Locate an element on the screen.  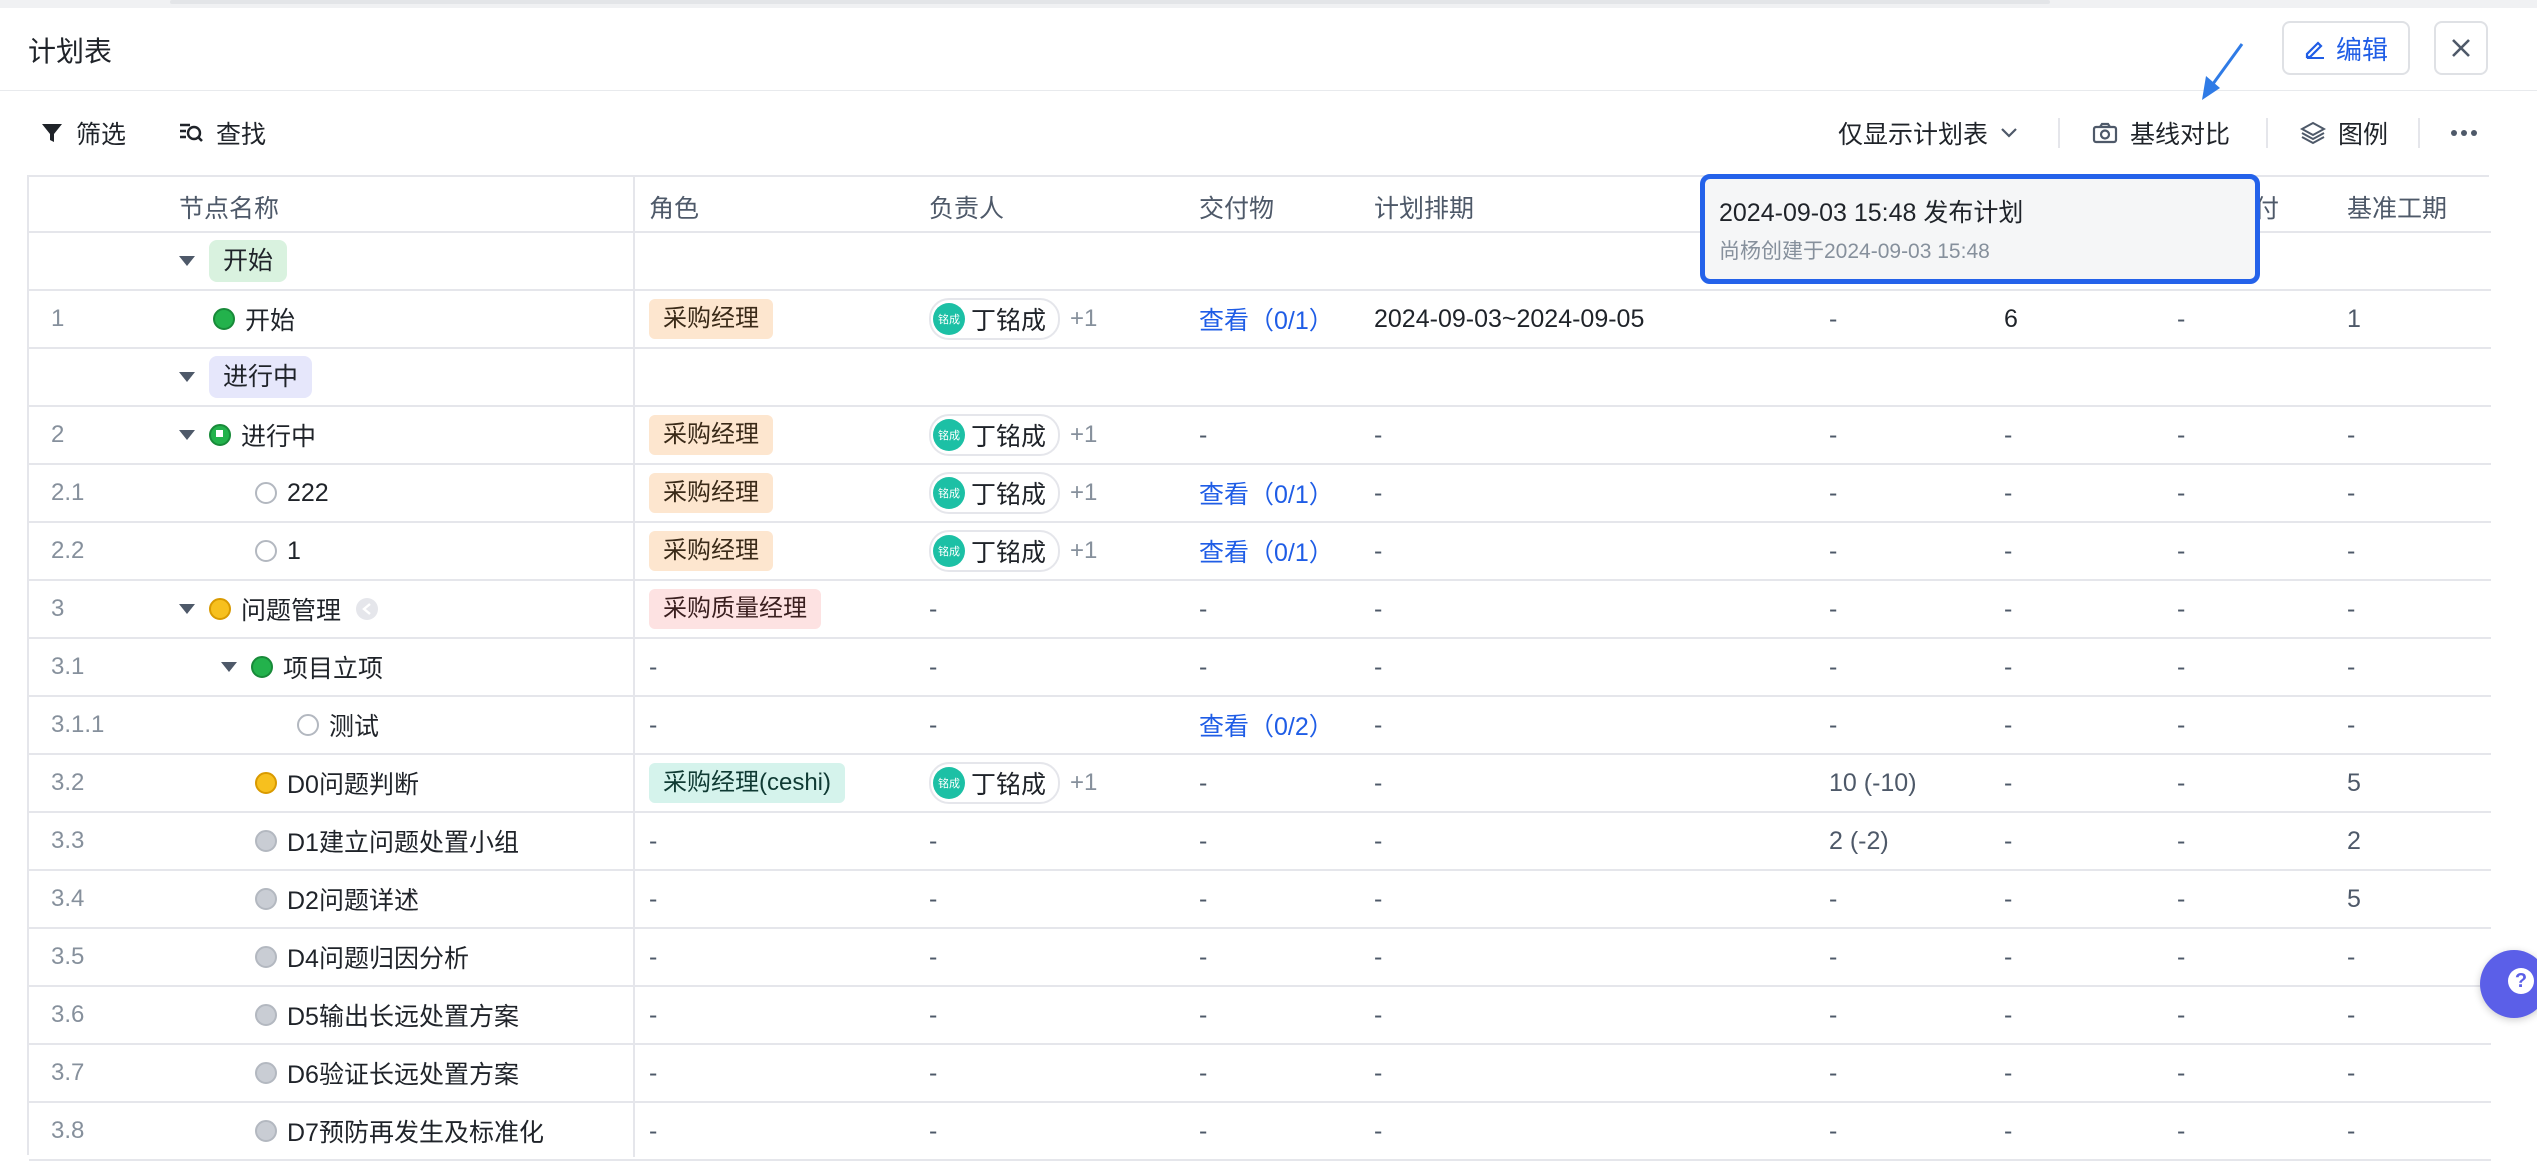
table-row: 3 问题管理 采购质量经理 - - - - - - - is located at coordinates (1260, 610).